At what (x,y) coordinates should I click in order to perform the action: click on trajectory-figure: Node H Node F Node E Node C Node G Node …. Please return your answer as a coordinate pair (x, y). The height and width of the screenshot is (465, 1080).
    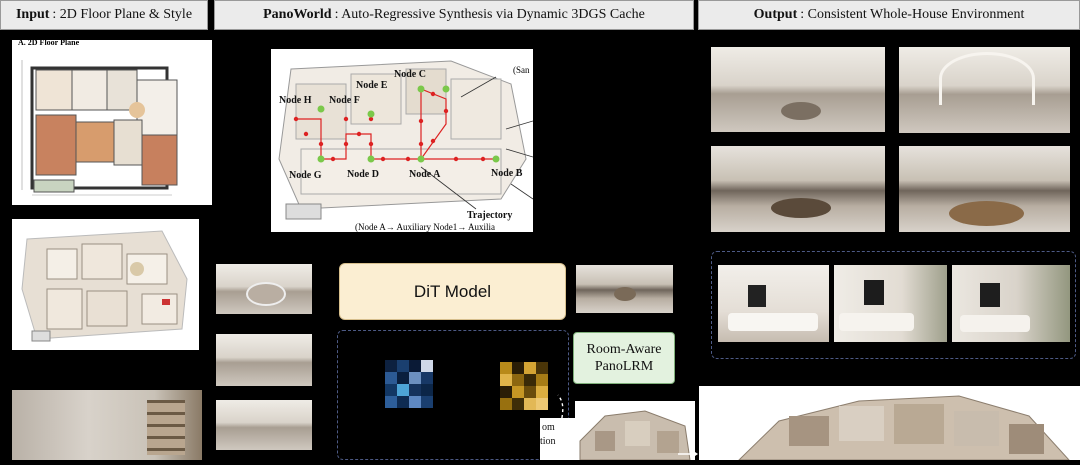
    Looking at the image, I should click on (402, 140).